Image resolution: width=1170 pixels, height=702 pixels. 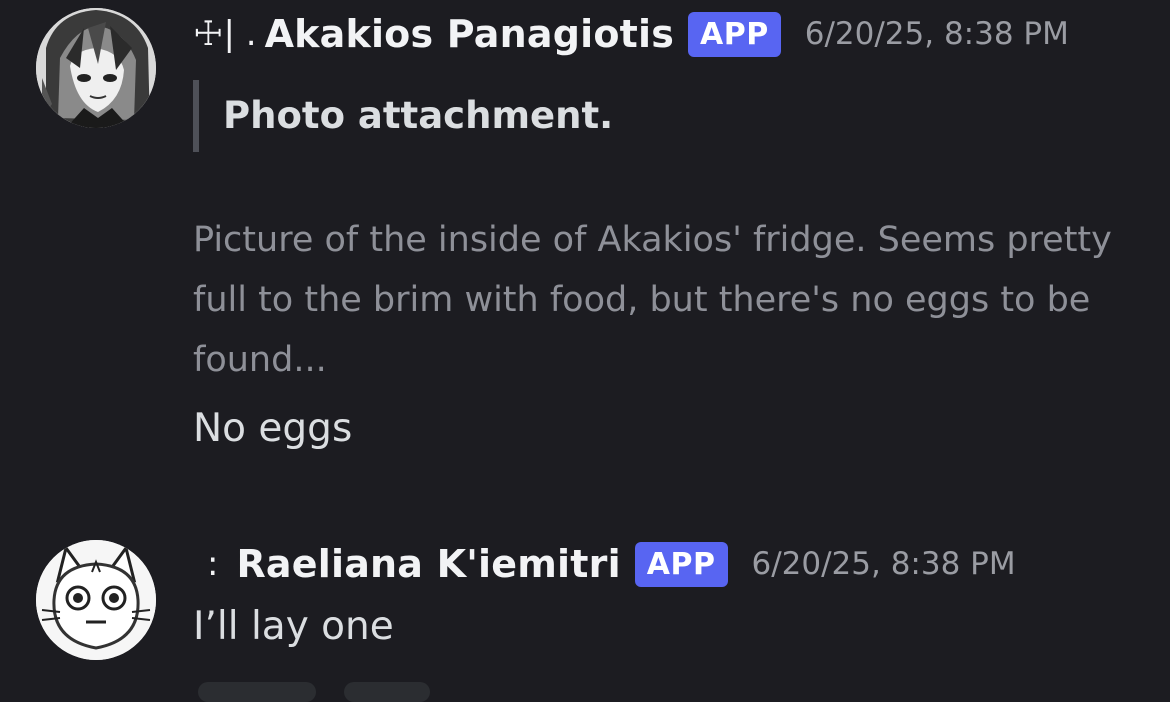 What do you see at coordinates (213, 564) in the screenshot?
I see `username-prefix: ꞉` at bounding box center [213, 564].